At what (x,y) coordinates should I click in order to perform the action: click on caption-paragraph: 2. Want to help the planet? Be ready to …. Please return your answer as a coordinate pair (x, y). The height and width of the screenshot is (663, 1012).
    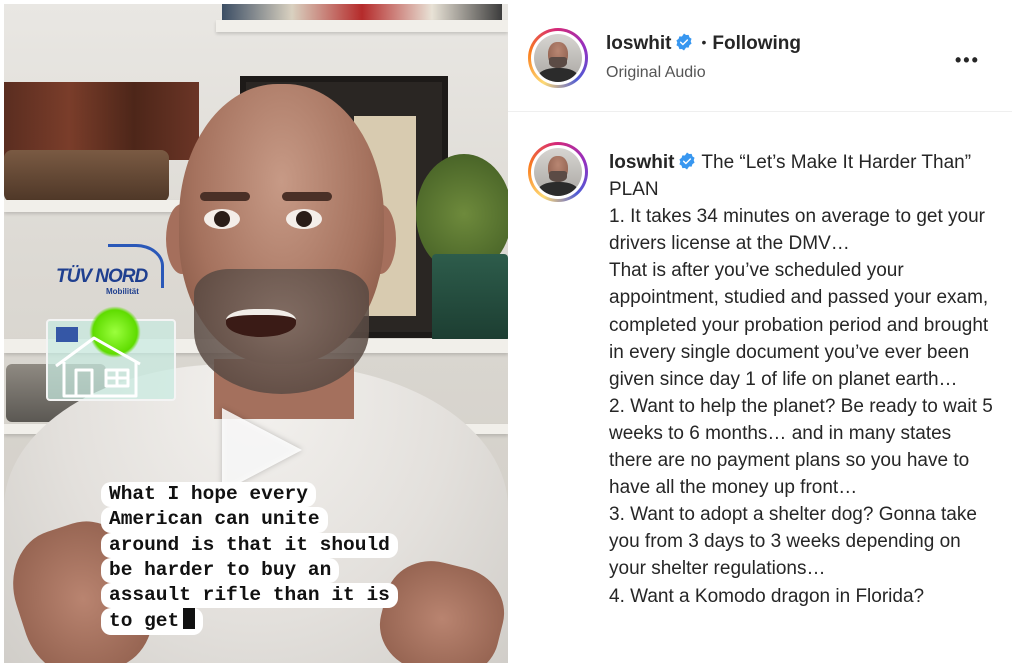
    Looking at the image, I should click on (801, 447).